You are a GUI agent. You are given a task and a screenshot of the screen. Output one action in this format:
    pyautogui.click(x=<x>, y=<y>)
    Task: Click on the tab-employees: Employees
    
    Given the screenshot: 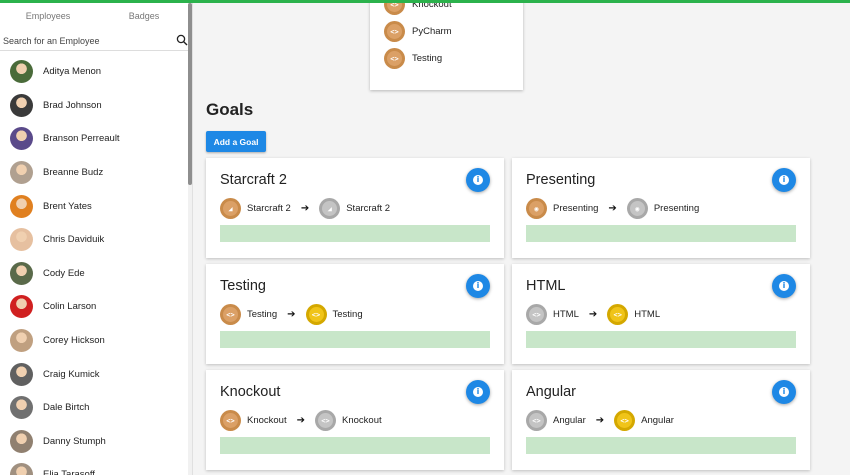 What is the action you would take?
    pyautogui.click(x=48, y=17)
    